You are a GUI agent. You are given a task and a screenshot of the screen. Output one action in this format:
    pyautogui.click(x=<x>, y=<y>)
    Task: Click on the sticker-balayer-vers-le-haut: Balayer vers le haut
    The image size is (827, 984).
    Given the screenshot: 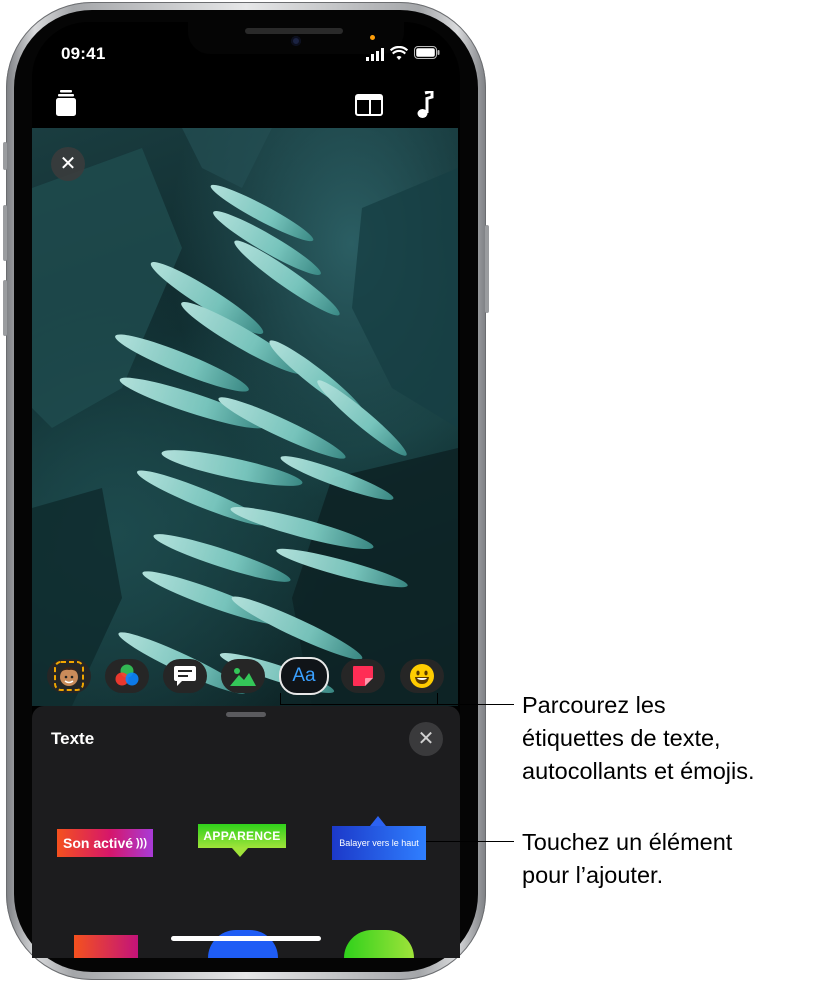 What is the action you would take?
    pyautogui.click(x=379, y=843)
    